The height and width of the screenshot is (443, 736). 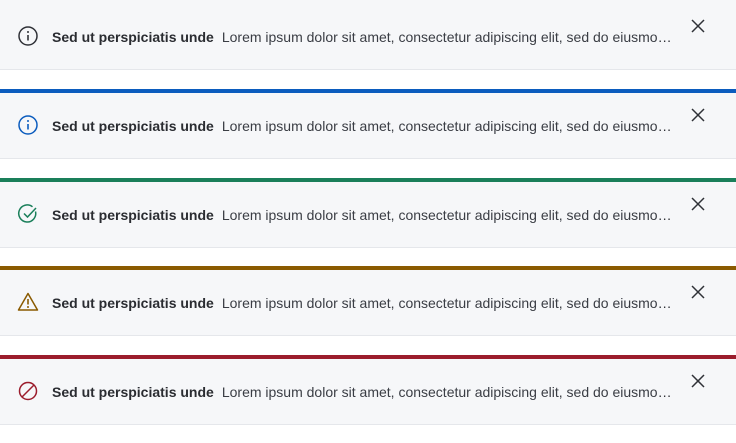 I want to click on blocked-circle-icon, so click(x=28, y=391).